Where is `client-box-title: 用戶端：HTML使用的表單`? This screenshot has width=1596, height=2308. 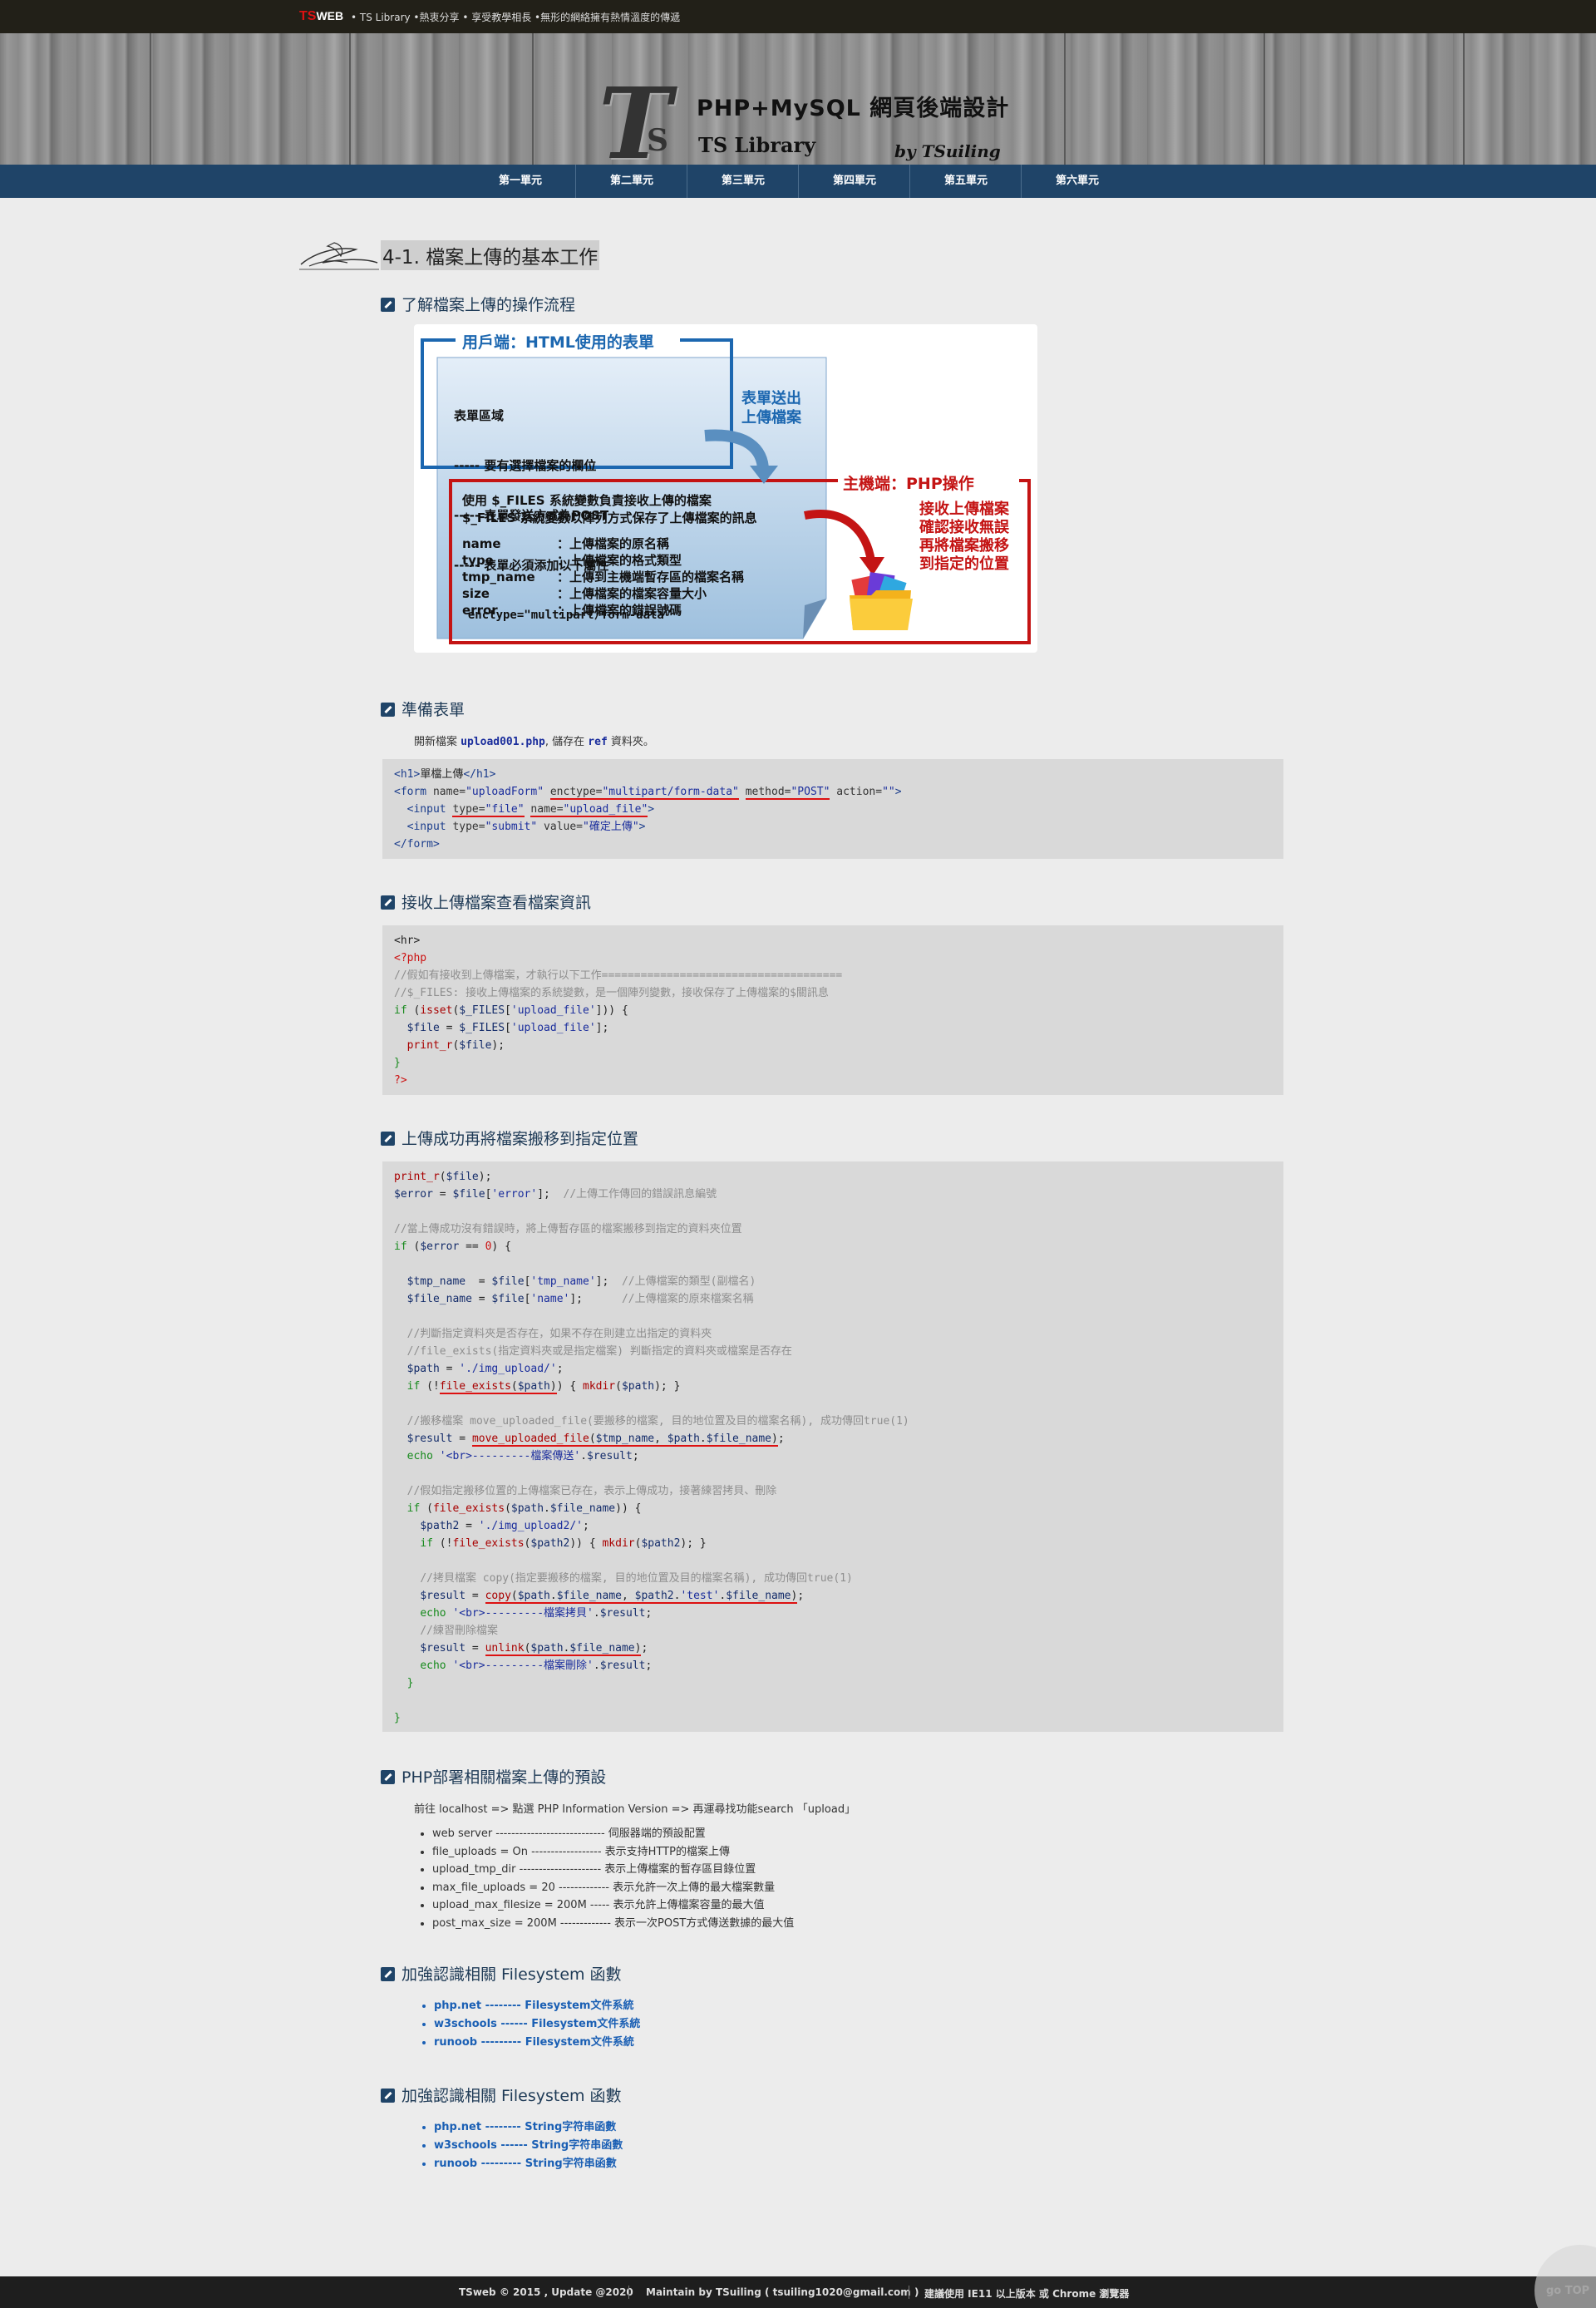
client-box-title: 用戶端：HTML使用的表單 is located at coordinates (558, 342).